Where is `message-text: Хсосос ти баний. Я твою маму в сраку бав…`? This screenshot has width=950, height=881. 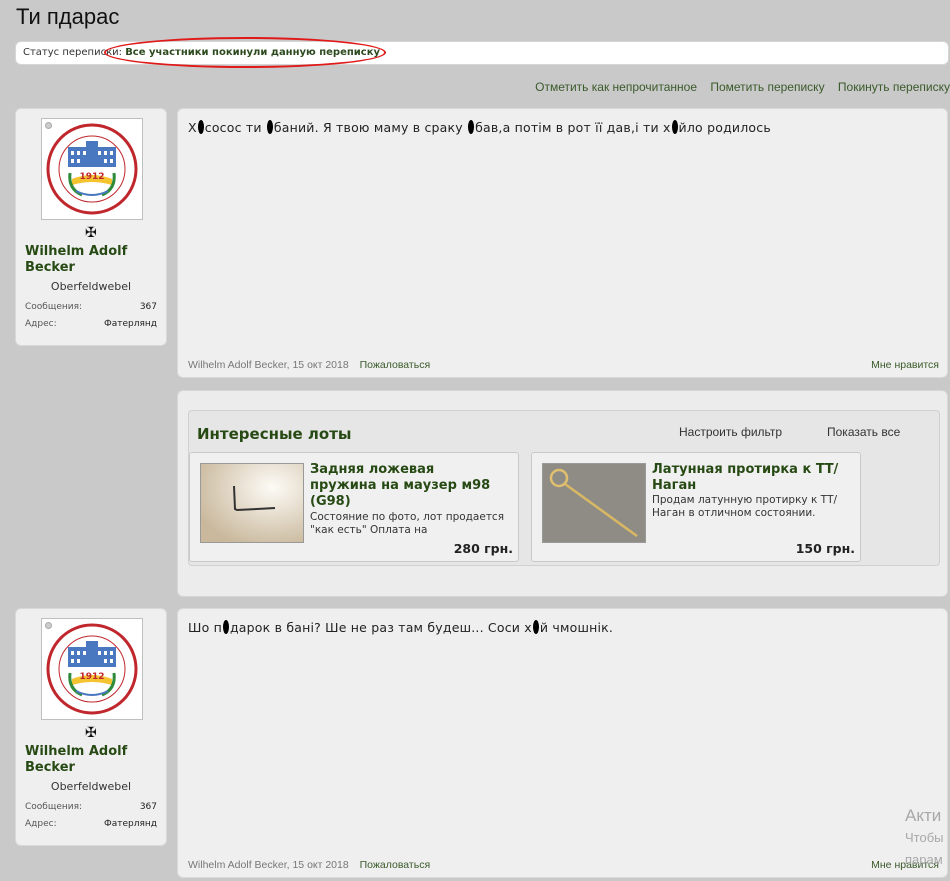
message-text: Хсосос ти баний. Я твою маму в сраку бав… is located at coordinates (479, 127).